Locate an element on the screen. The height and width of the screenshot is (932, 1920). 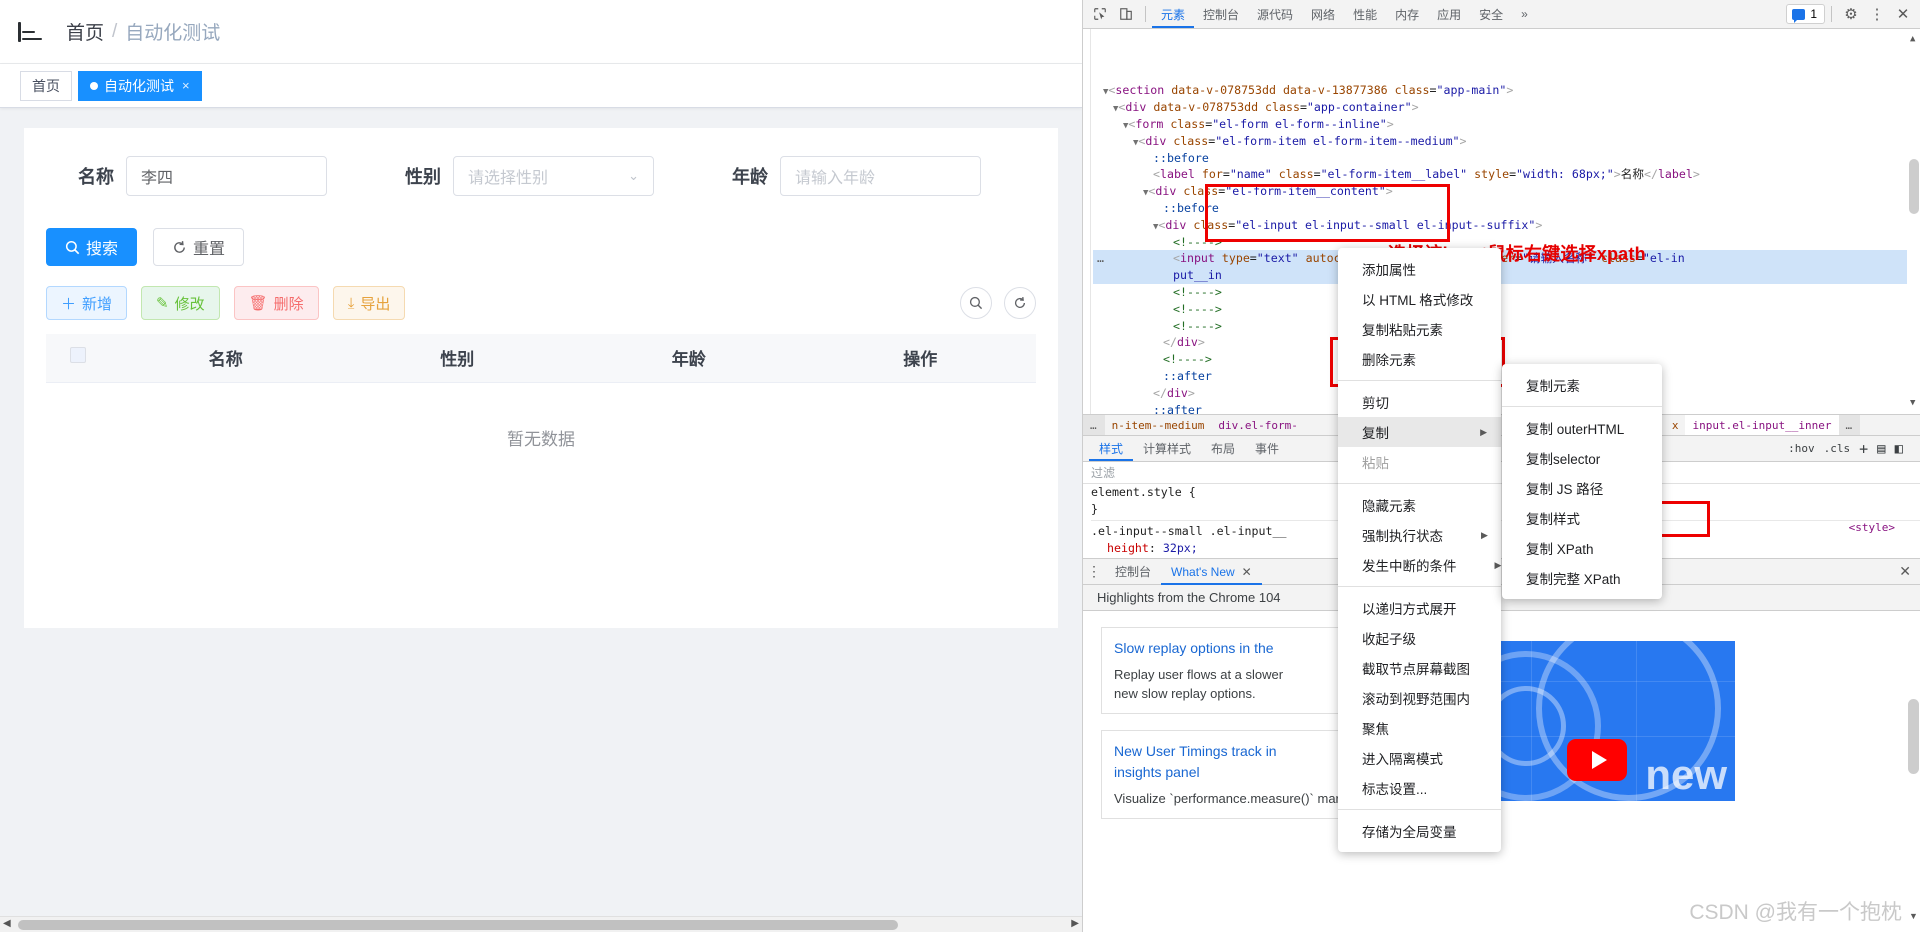
reset-button: 重置 is located at coordinates (199, 247).